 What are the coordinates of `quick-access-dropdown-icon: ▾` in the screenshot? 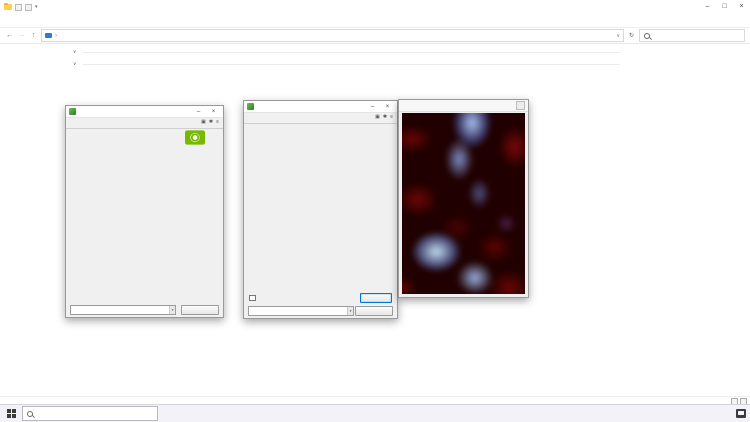 It's located at (36, 7).